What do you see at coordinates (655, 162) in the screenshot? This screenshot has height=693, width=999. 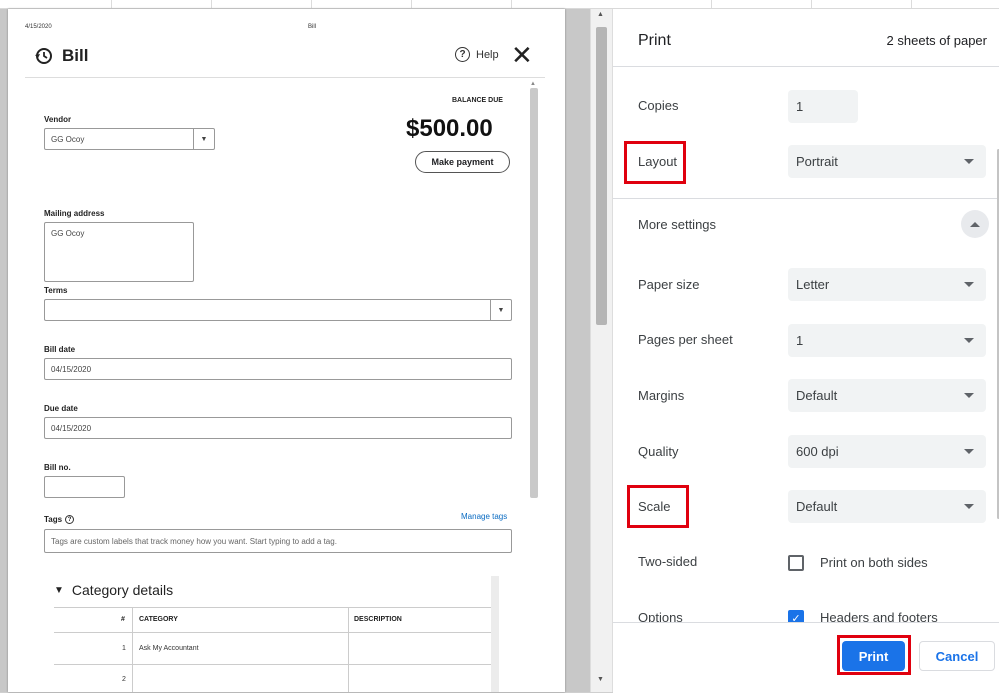 I see `highlight-box-layout` at bounding box center [655, 162].